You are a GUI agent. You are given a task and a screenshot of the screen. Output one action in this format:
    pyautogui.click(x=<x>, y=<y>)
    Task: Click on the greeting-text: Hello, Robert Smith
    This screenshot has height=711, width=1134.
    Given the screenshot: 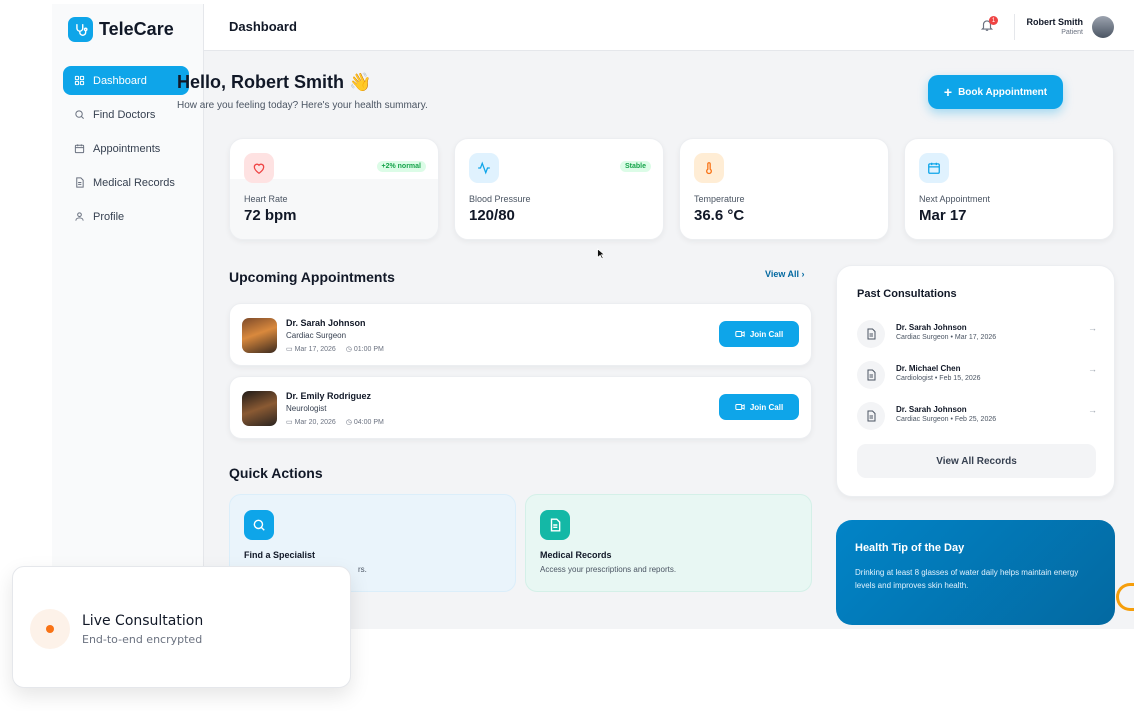 What is the action you would take?
    pyautogui.click(x=261, y=82)
    